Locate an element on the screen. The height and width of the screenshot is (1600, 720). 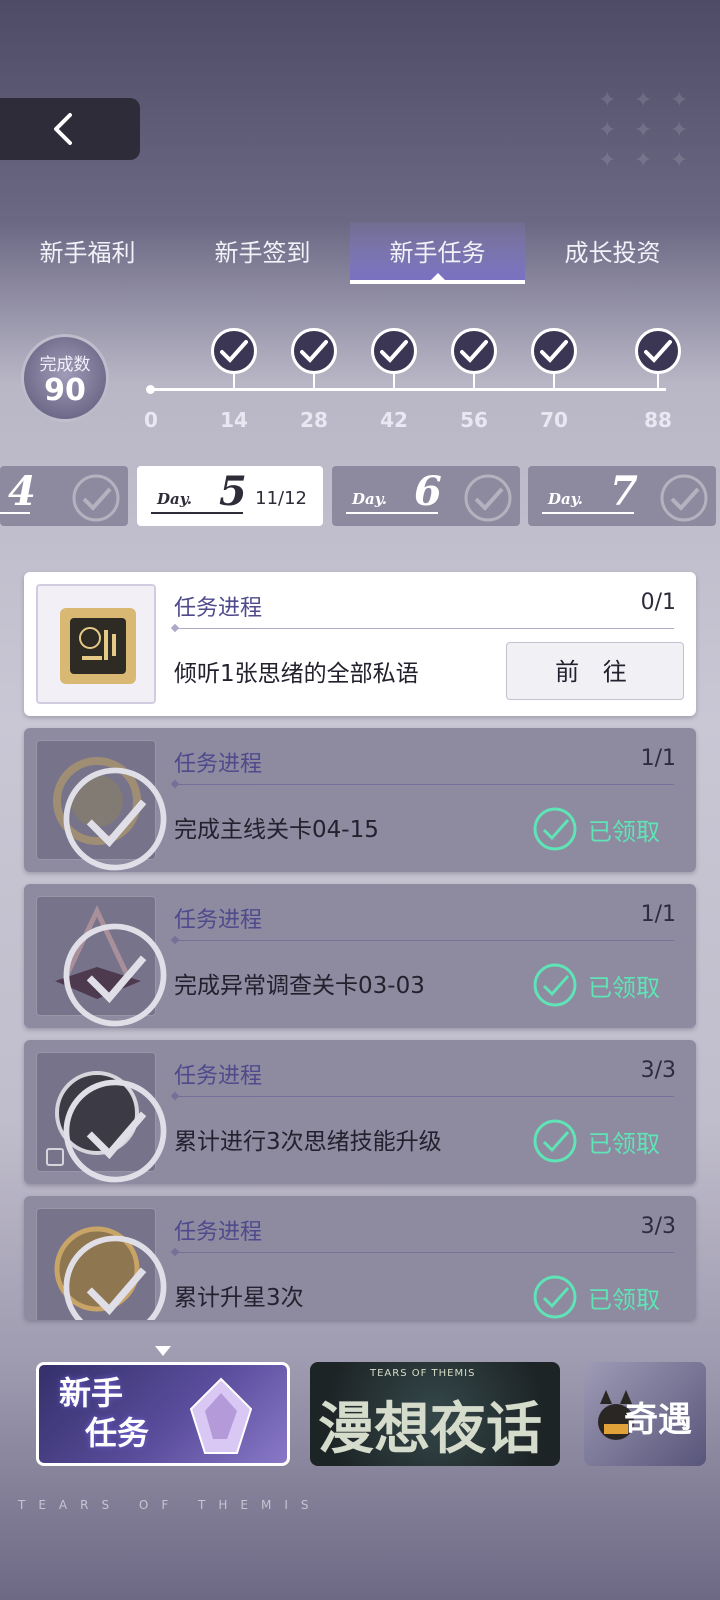
milestone-label: 28 is located at coordinates (314, 420).